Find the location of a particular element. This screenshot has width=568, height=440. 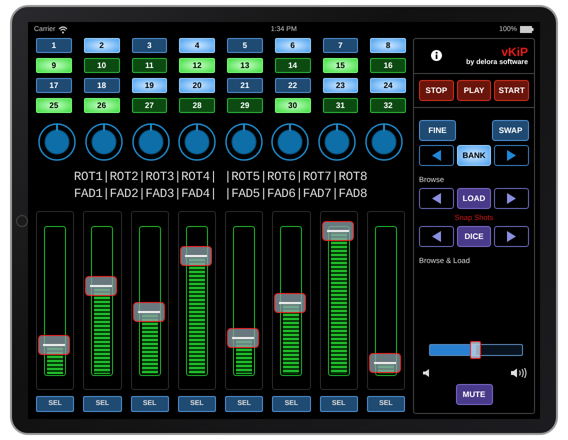

pad-button: 26 is located at coordinates (102, 105).